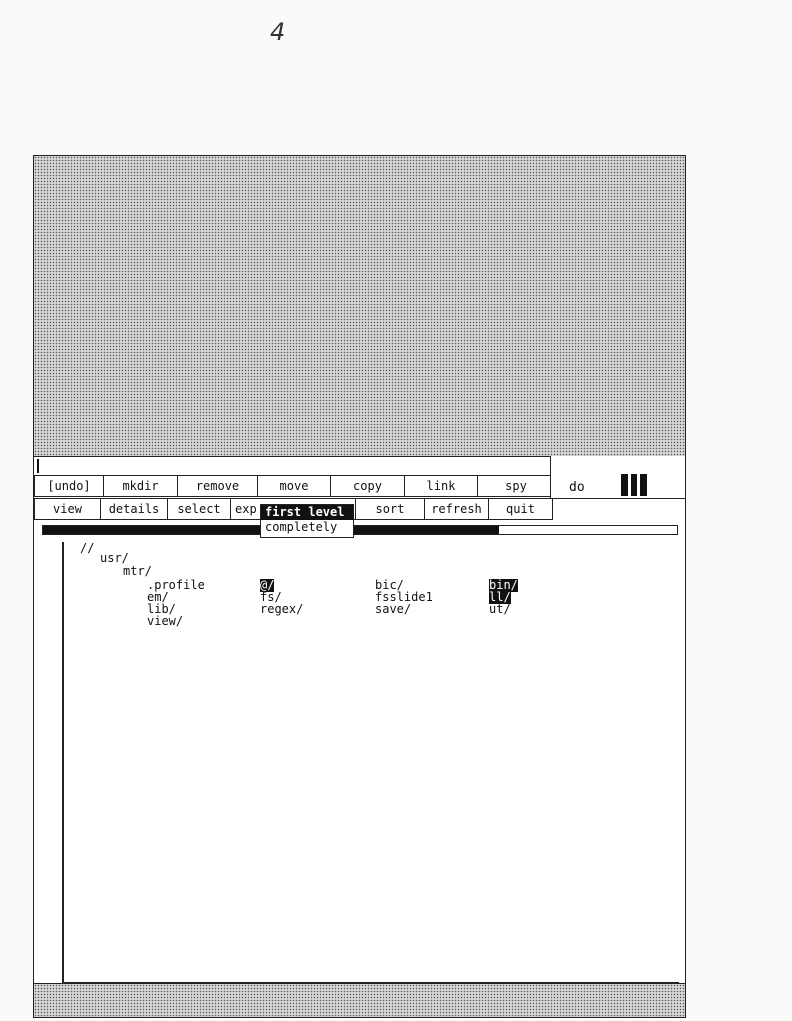 Image resolution: width=792 pixels, height=1021 pixels. What do you see at coordinates (577, 487) in the screenshot?
I see `do-button: do` at bounding box center [577, 487].